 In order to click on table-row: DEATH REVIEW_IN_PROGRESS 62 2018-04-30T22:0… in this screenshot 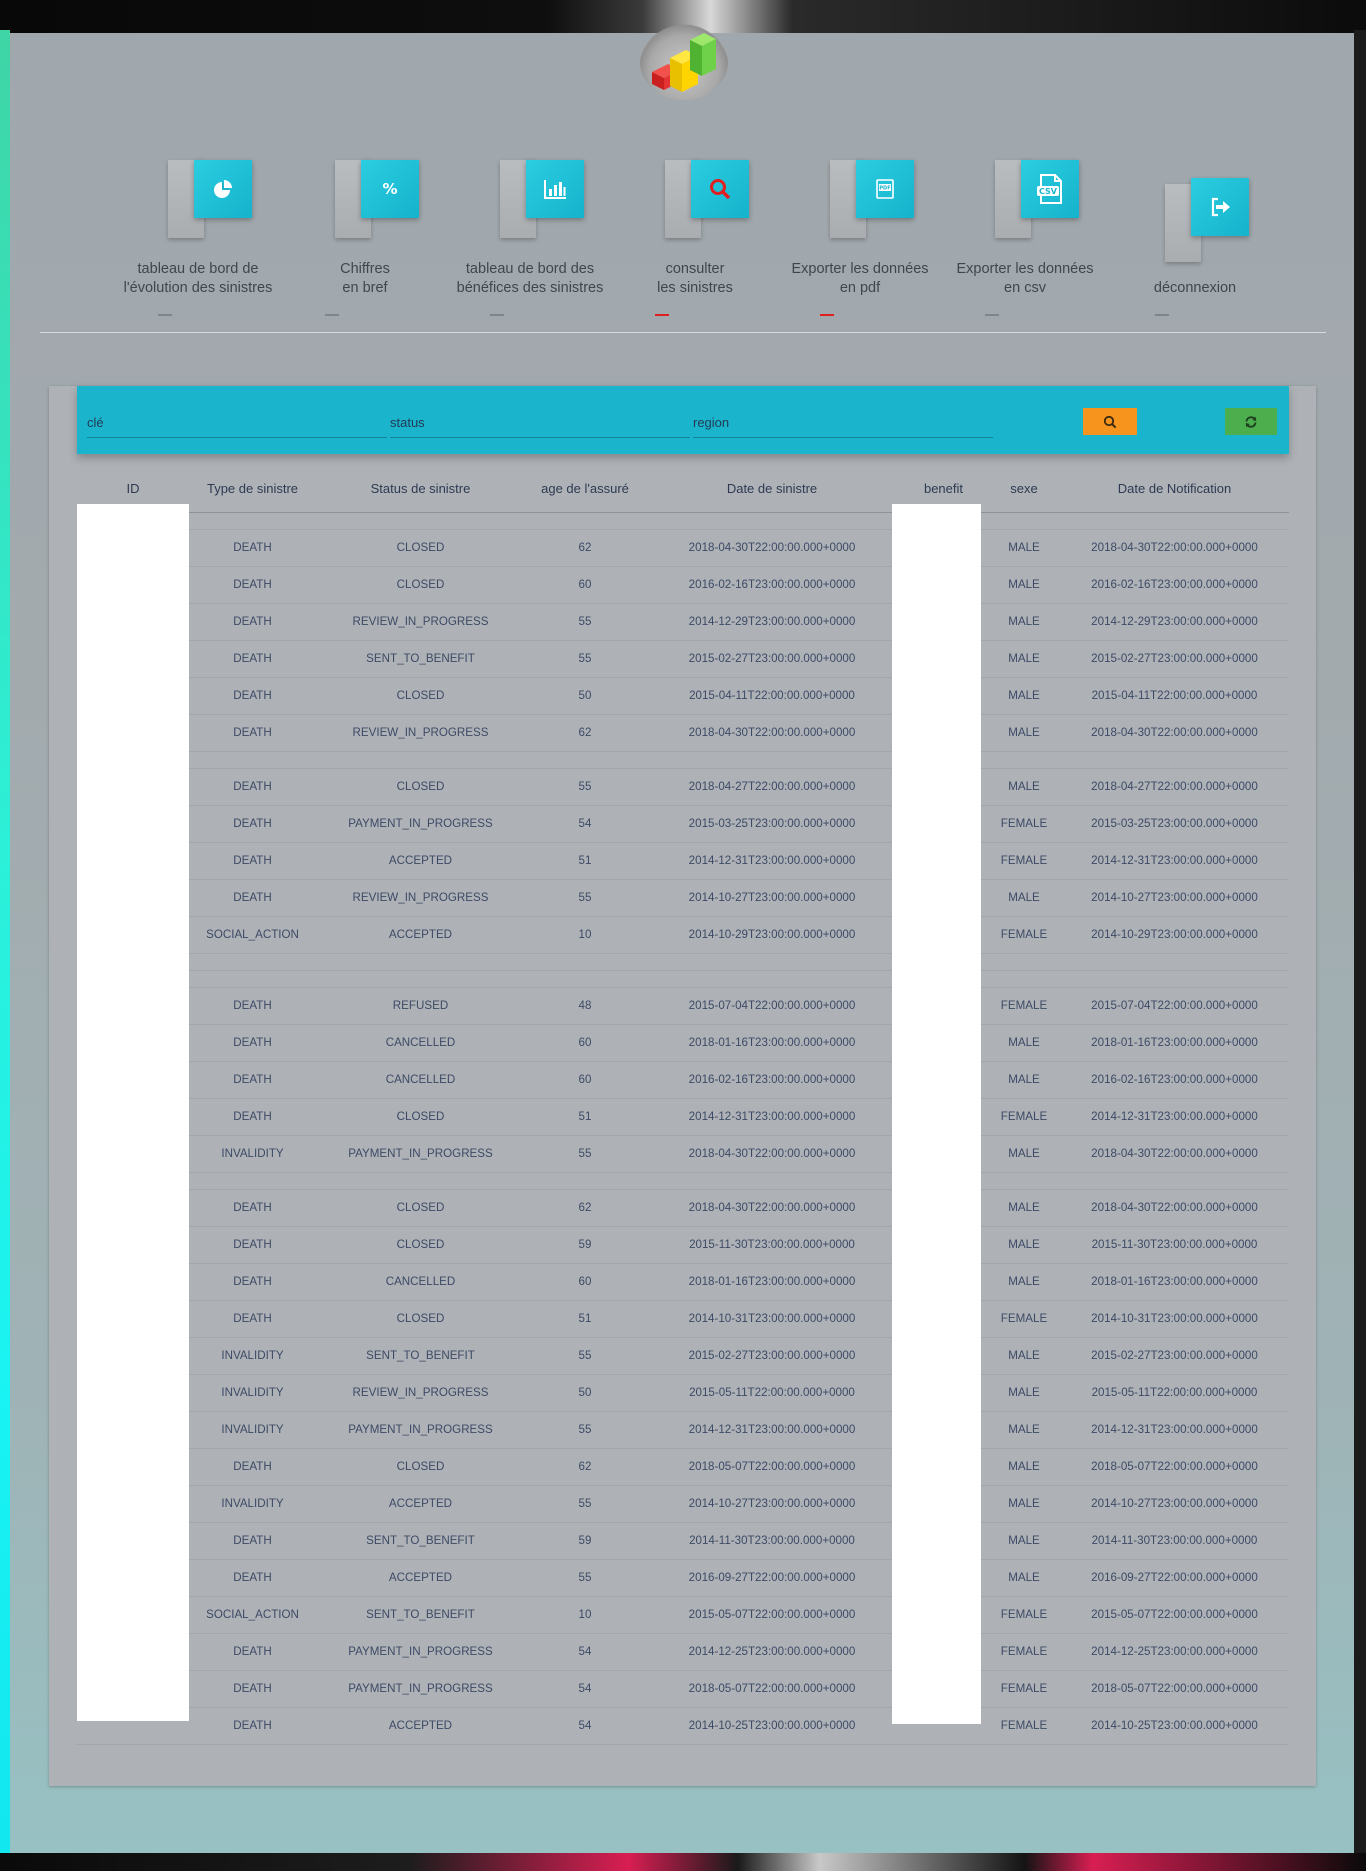, I will do `click(683, 733)`.